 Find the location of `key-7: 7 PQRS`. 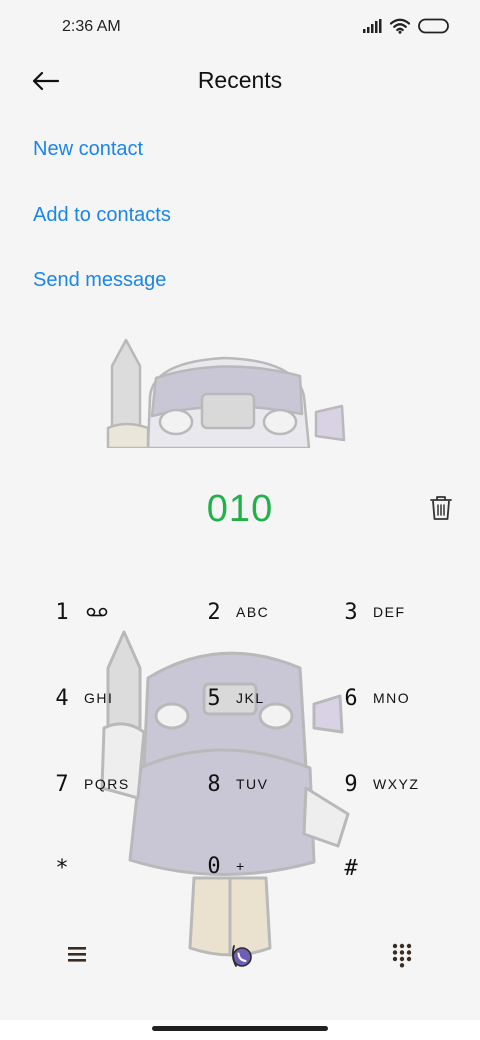

key-7: 7 PQRS is located at coordinates (91, 784).